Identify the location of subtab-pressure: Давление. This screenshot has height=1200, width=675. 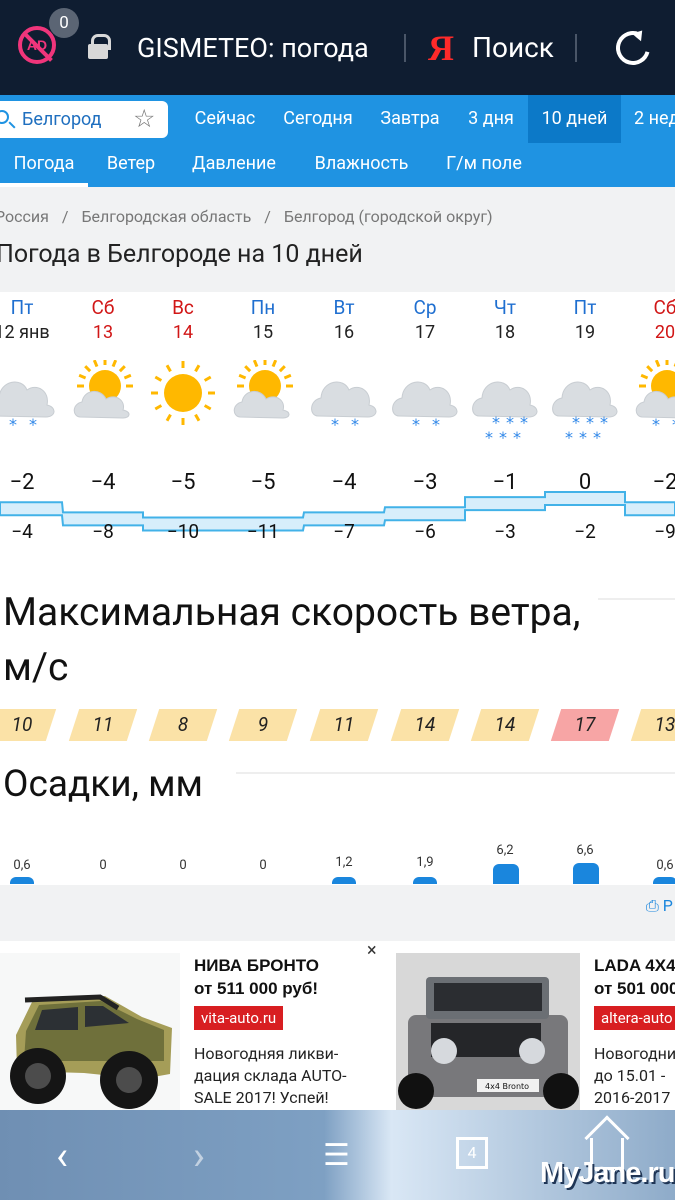
(234, 165).